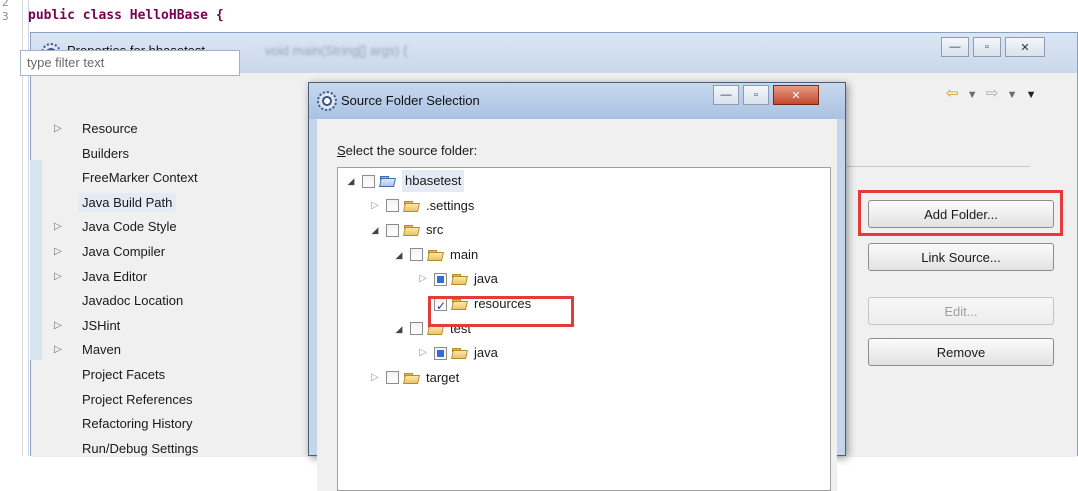 This screenshot has height=491, width=1078. I want to click on source-folder-window-controls: — ▫ ✕, so click(766, 95).